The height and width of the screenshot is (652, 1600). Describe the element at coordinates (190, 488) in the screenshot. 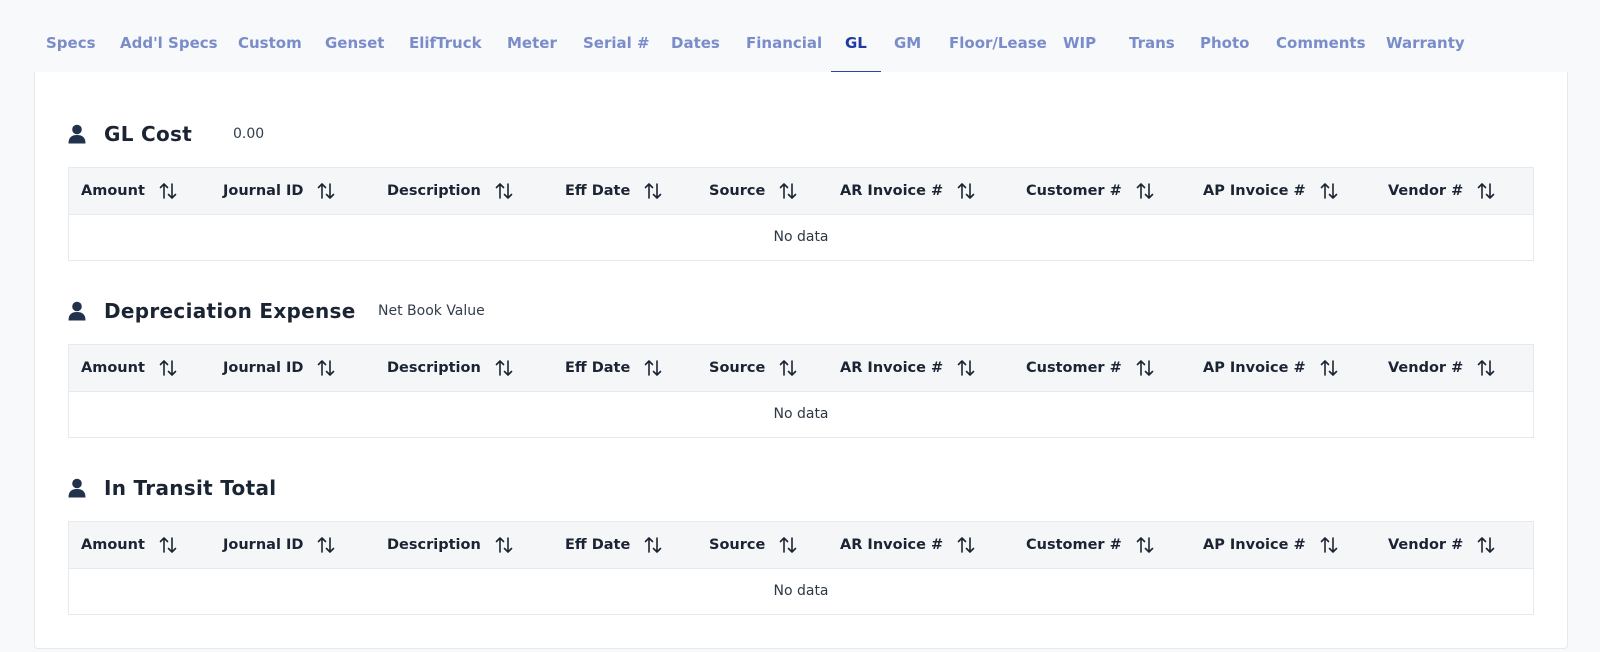

I see `section-title: In Transit Total` at that location.